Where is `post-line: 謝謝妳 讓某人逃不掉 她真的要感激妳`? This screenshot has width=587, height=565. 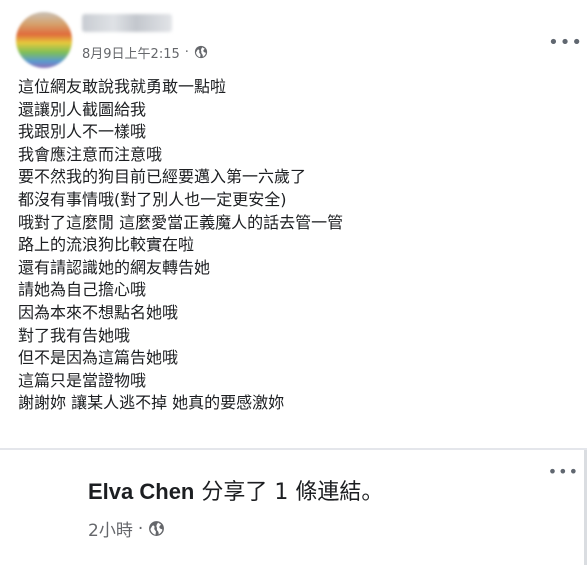 post-line: 謝謝妳 讓某人逃不掉 她真的要感激妳 is located at coordinates (151, 403).